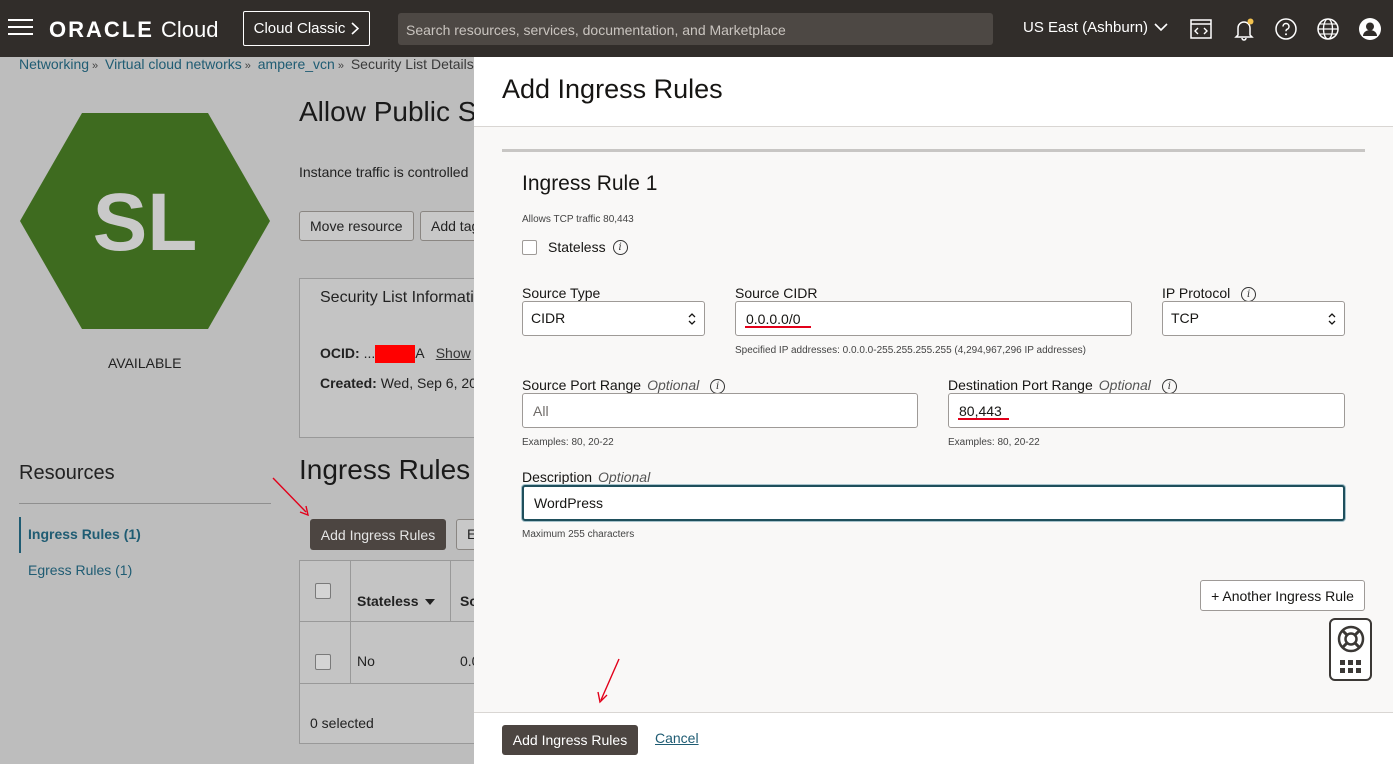  What do you see at coordinates (173, 64) in the screenshot?
I see `breadcrumb-vcns: Virtual cloud networks` at bounding box center [173, 64].